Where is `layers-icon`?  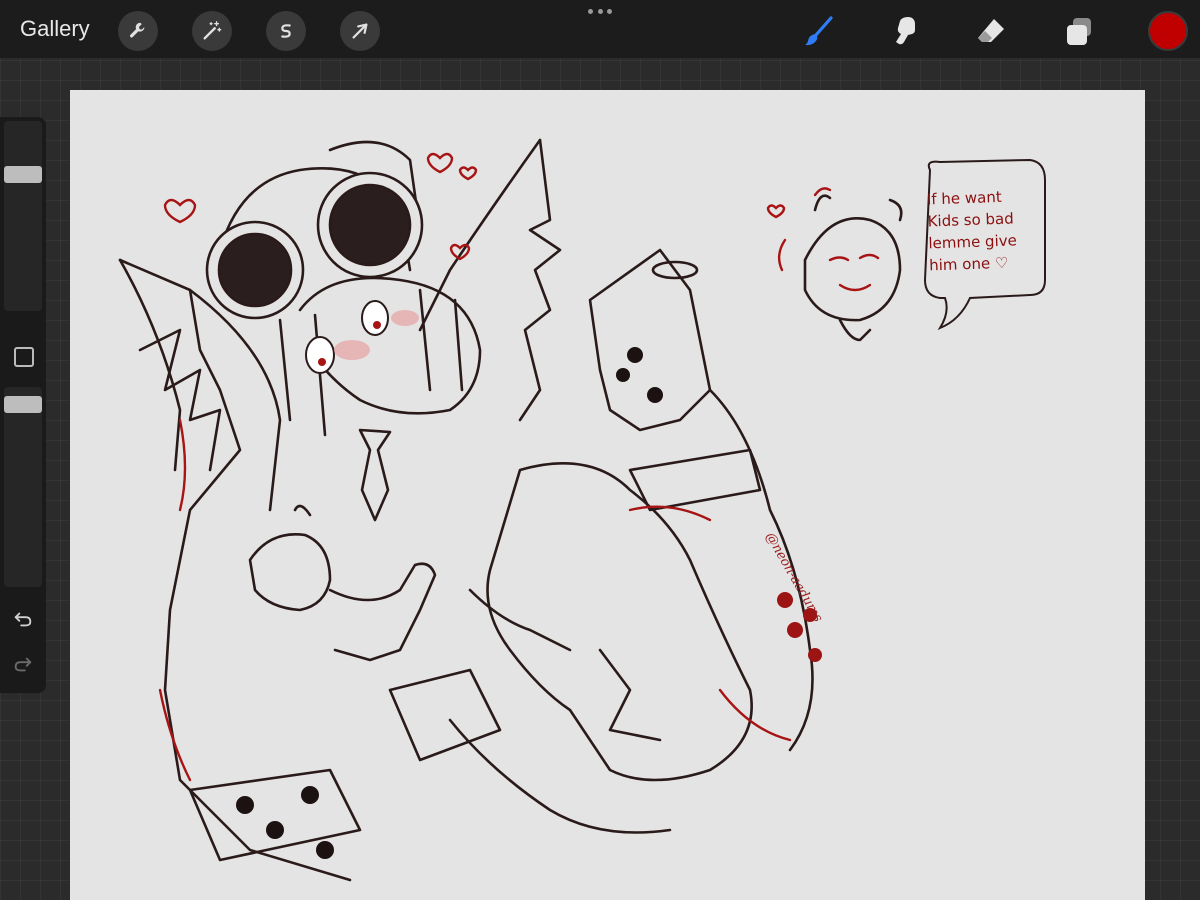
layers-icon is located at coordinates (1079, 31).